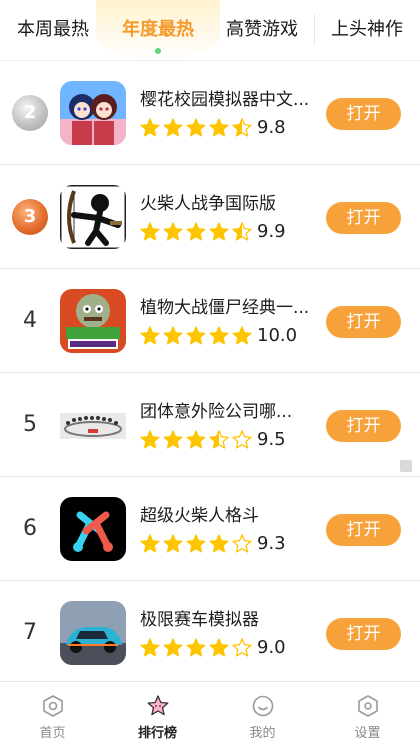 Image resolution: width=420 pixels, height=747 pixels. Describe the element at coordinates (93, 217) in the screenshot. I see `stickman-archer-icon` at that location.